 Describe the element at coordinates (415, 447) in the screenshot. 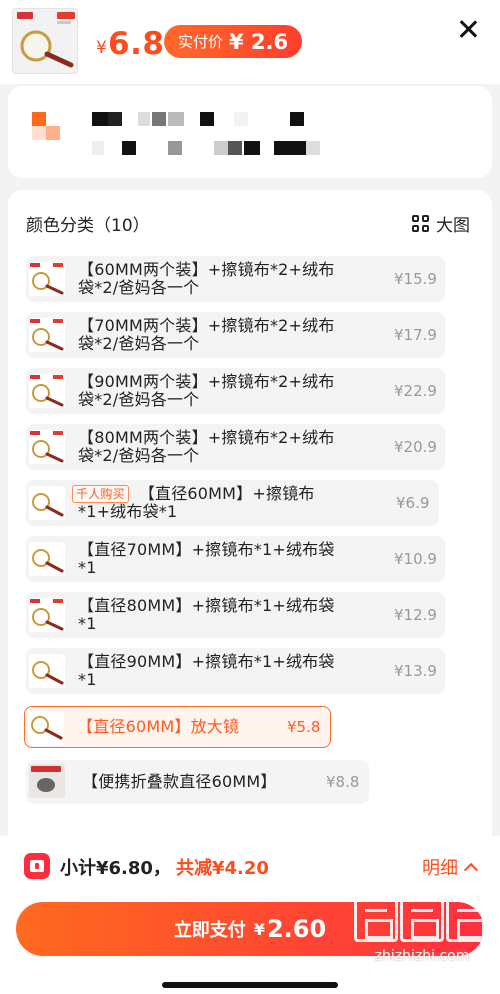

I see `sku-price: ¥20.9` at that location.